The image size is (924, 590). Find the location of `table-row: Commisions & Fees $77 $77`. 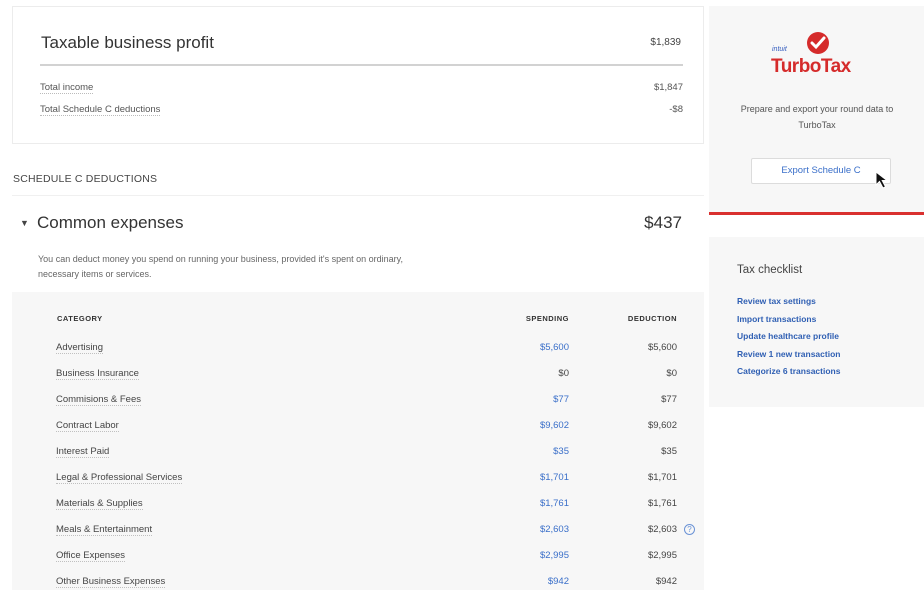

table-row: Commisions & Fees $77 $77 is located at coordinates (358, 401).